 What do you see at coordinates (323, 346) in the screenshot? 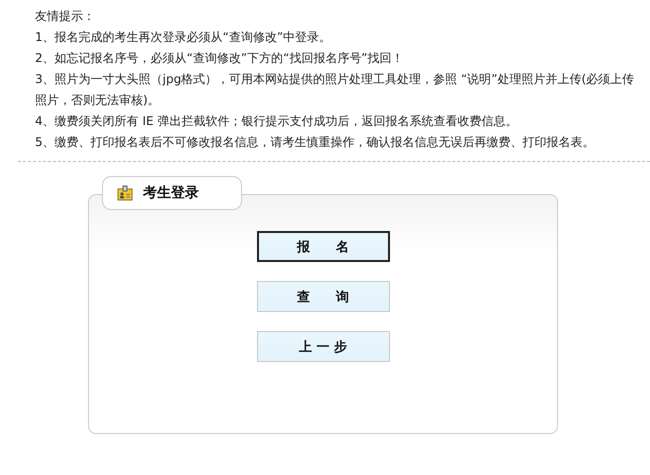
I see `login-option-button: 上 一 步` at bounding box center [323, 346].